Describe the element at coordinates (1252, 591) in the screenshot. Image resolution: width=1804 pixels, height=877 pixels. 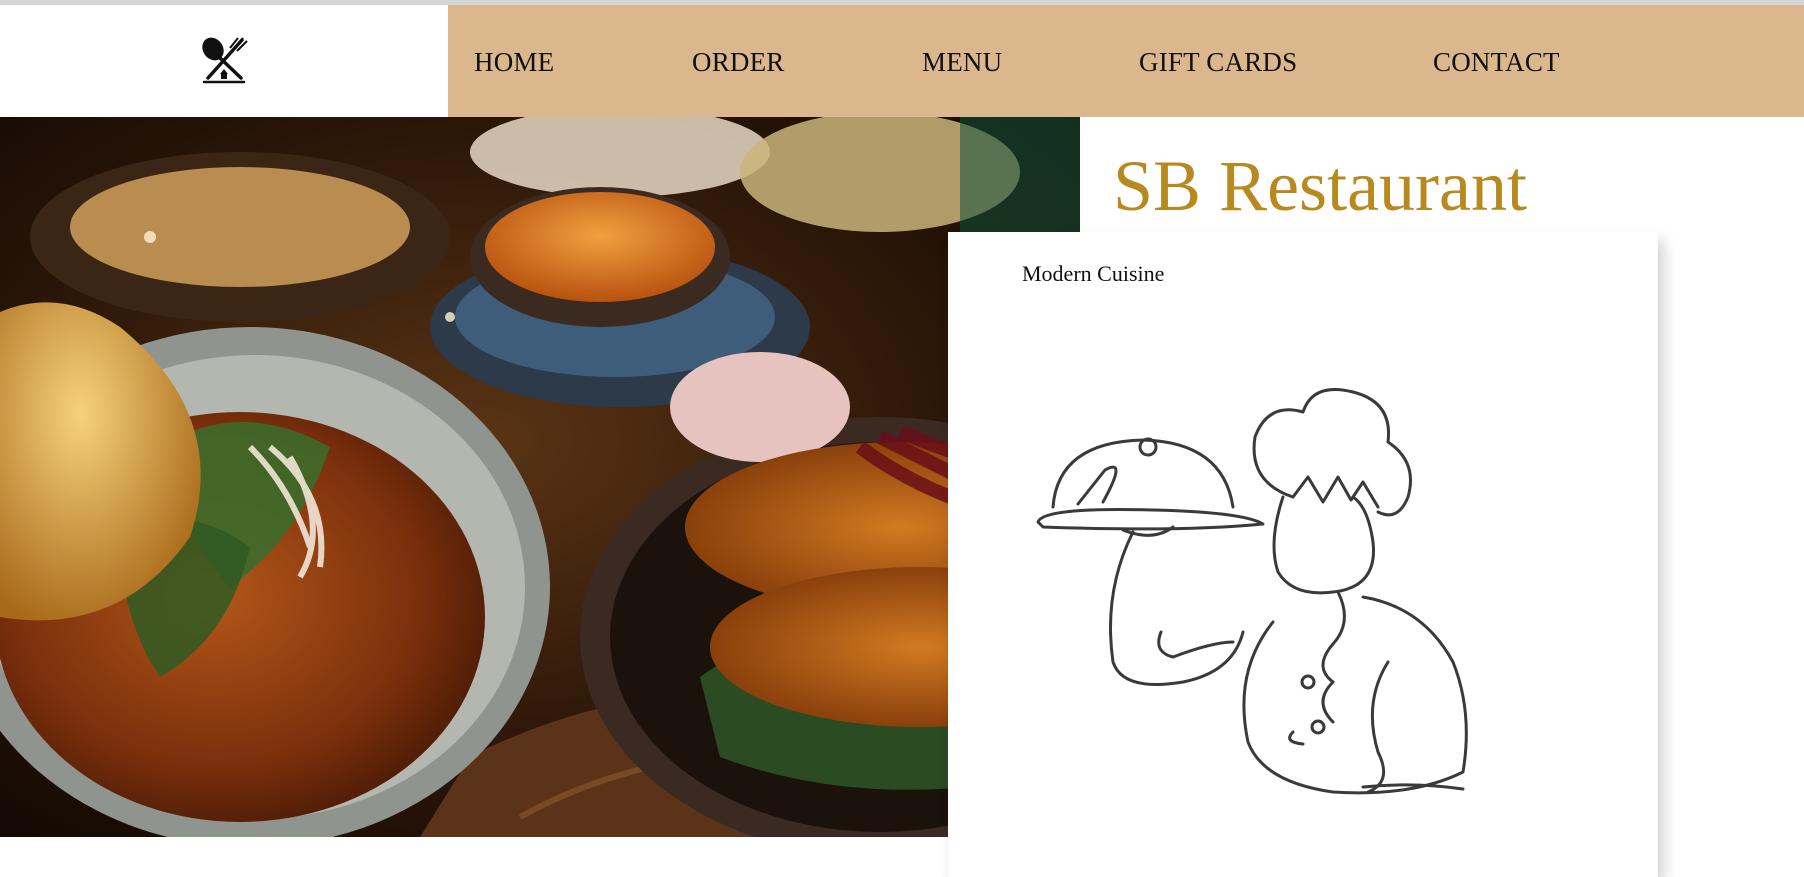
I see `chef-line-art-illustration` at that location.